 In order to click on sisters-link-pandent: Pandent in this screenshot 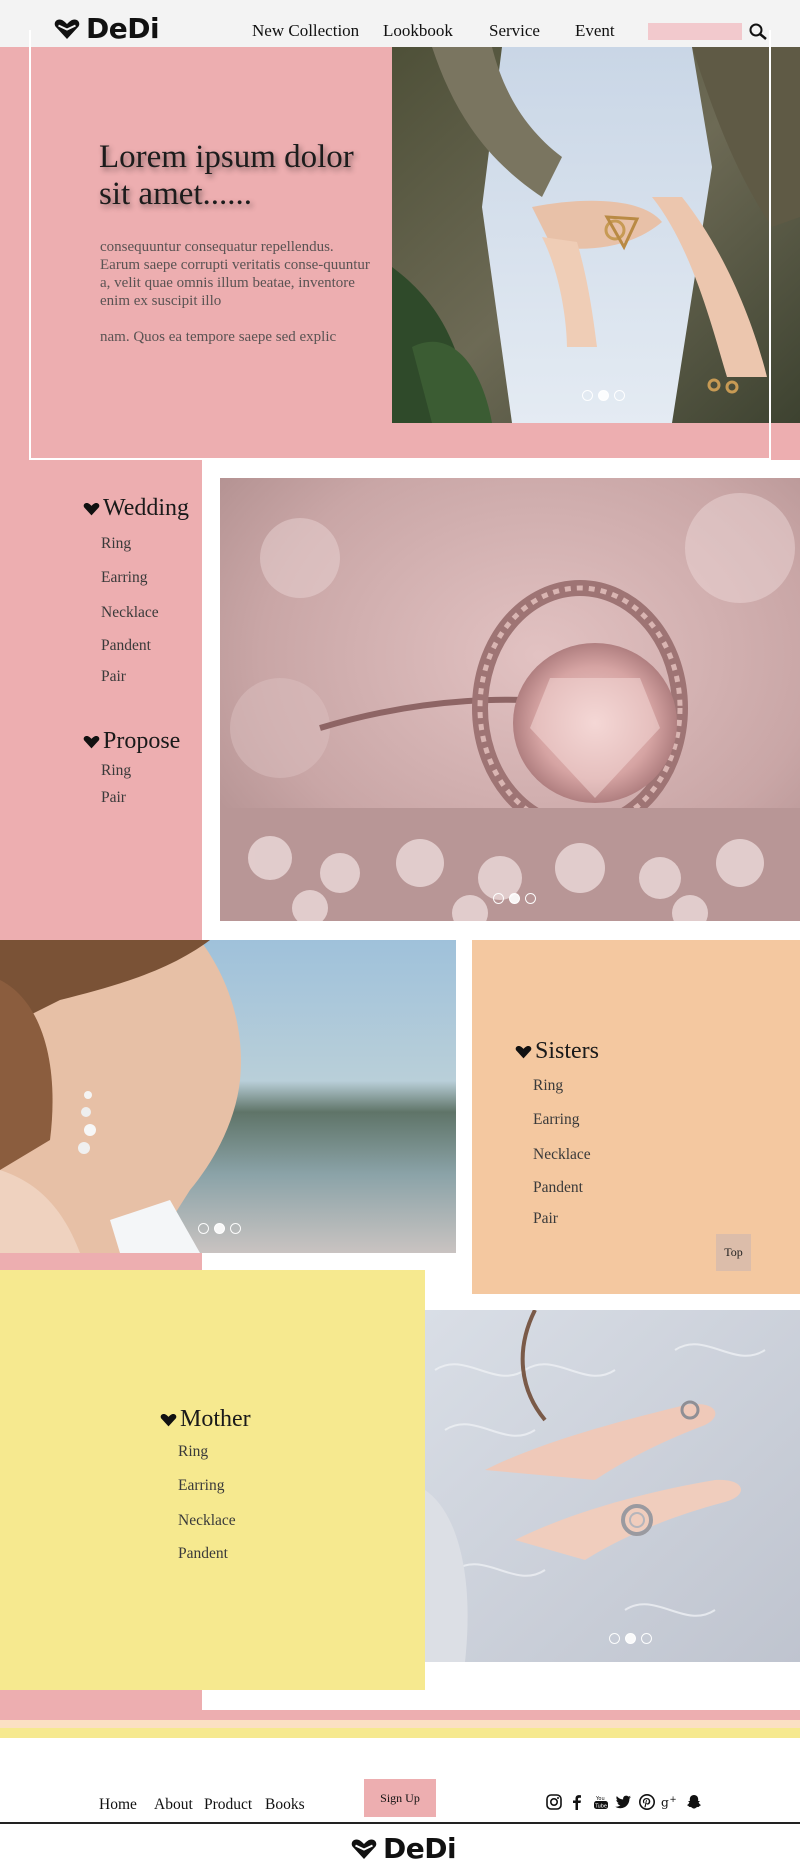, I will do `click(558, 1188)`.